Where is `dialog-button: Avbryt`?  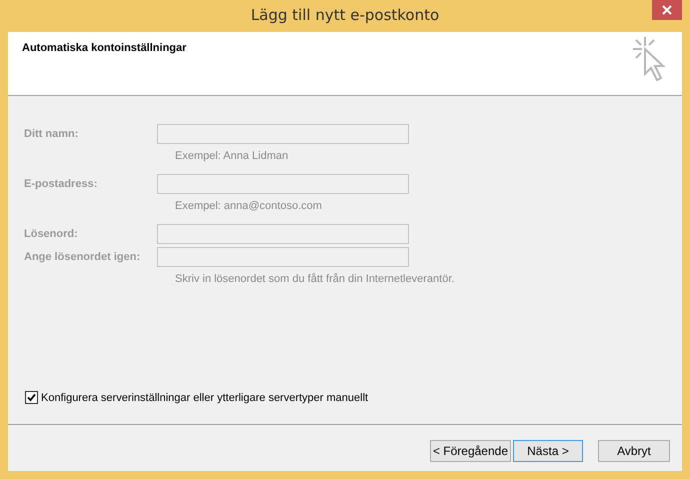 dialog-button: Avbryt is located at coordinates (634, 451).